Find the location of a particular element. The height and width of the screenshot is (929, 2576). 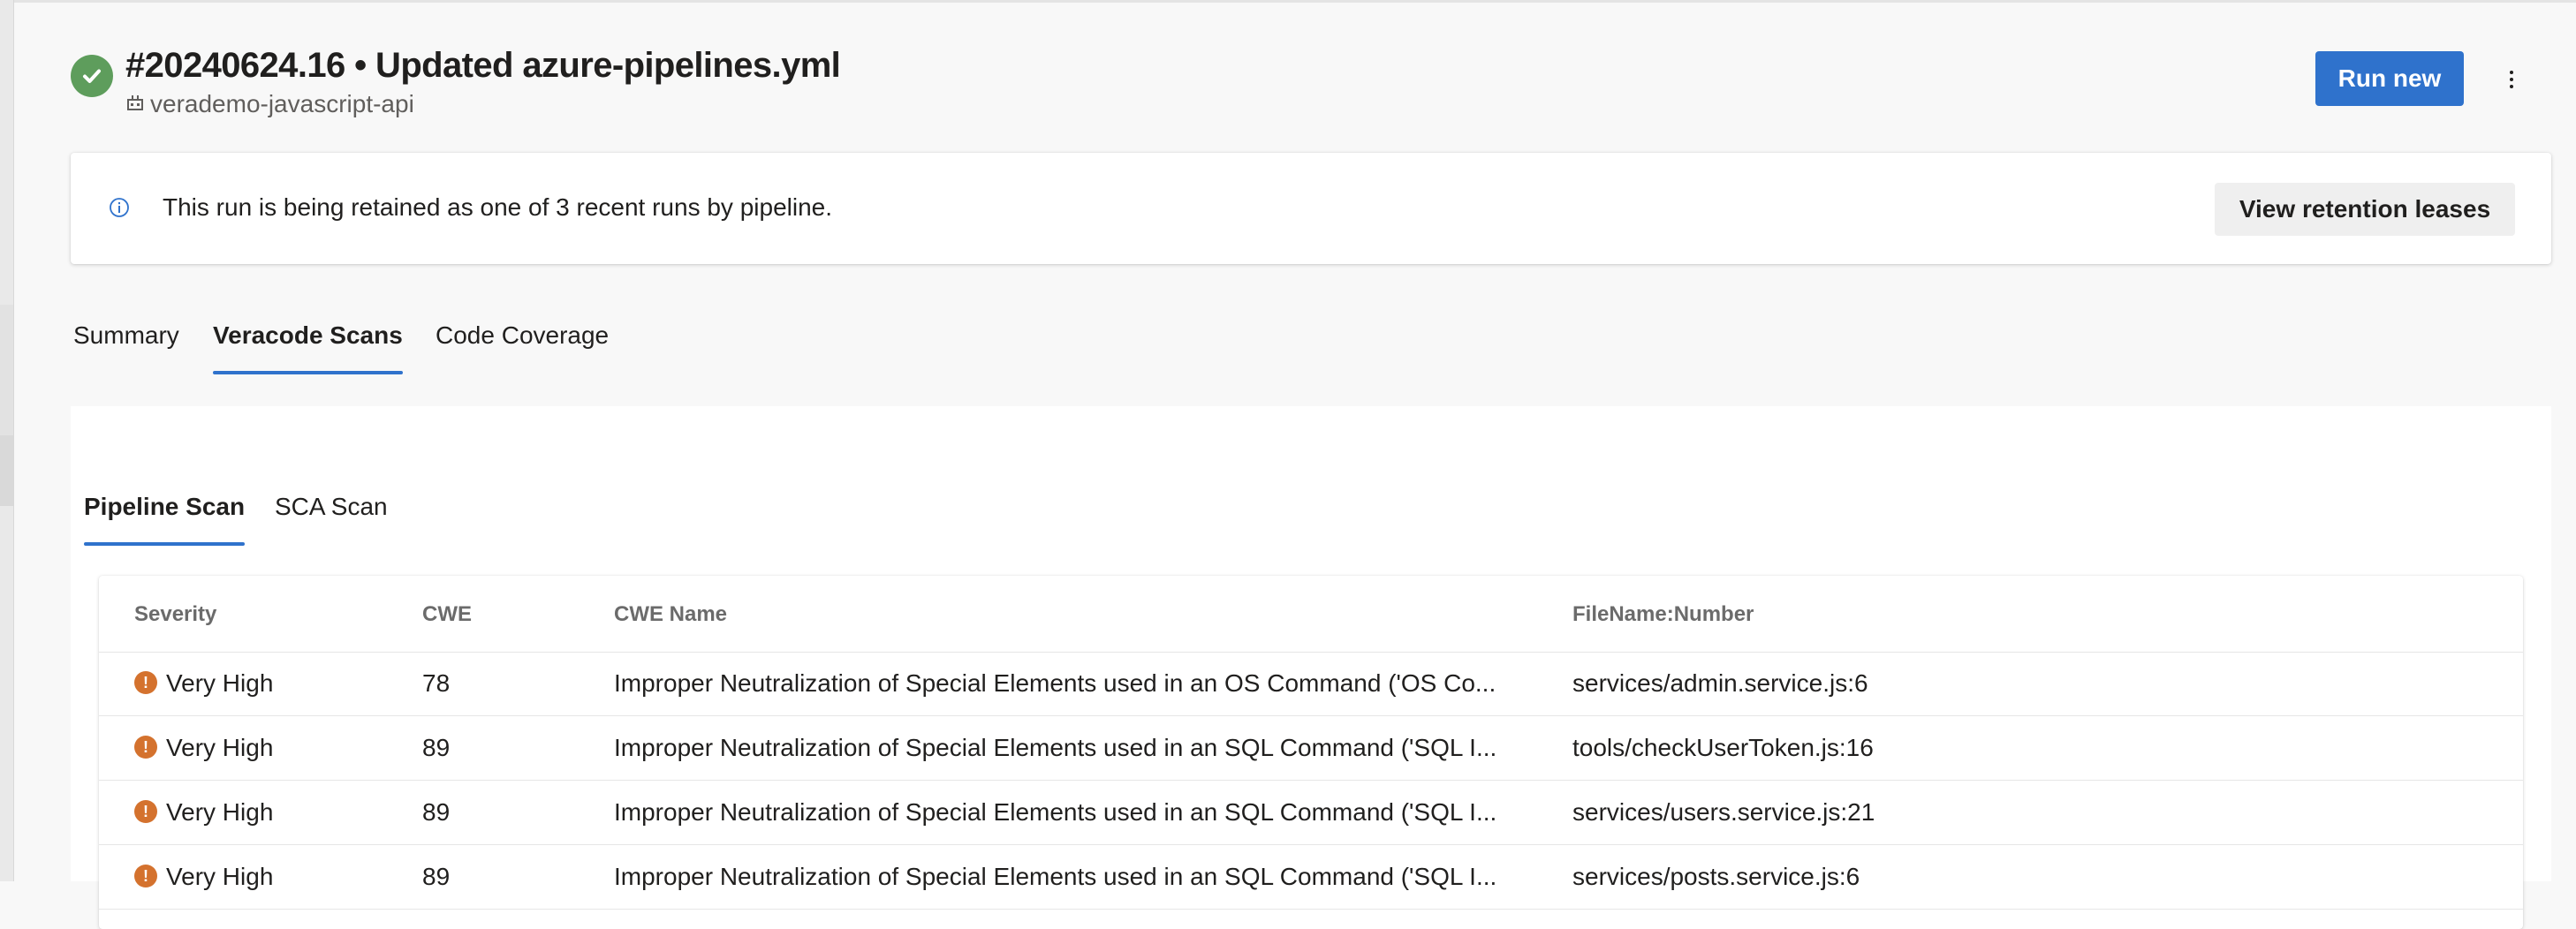

table-header: Severity CWE CWE Name FileName:Number is located at coordinates (1311, 615).